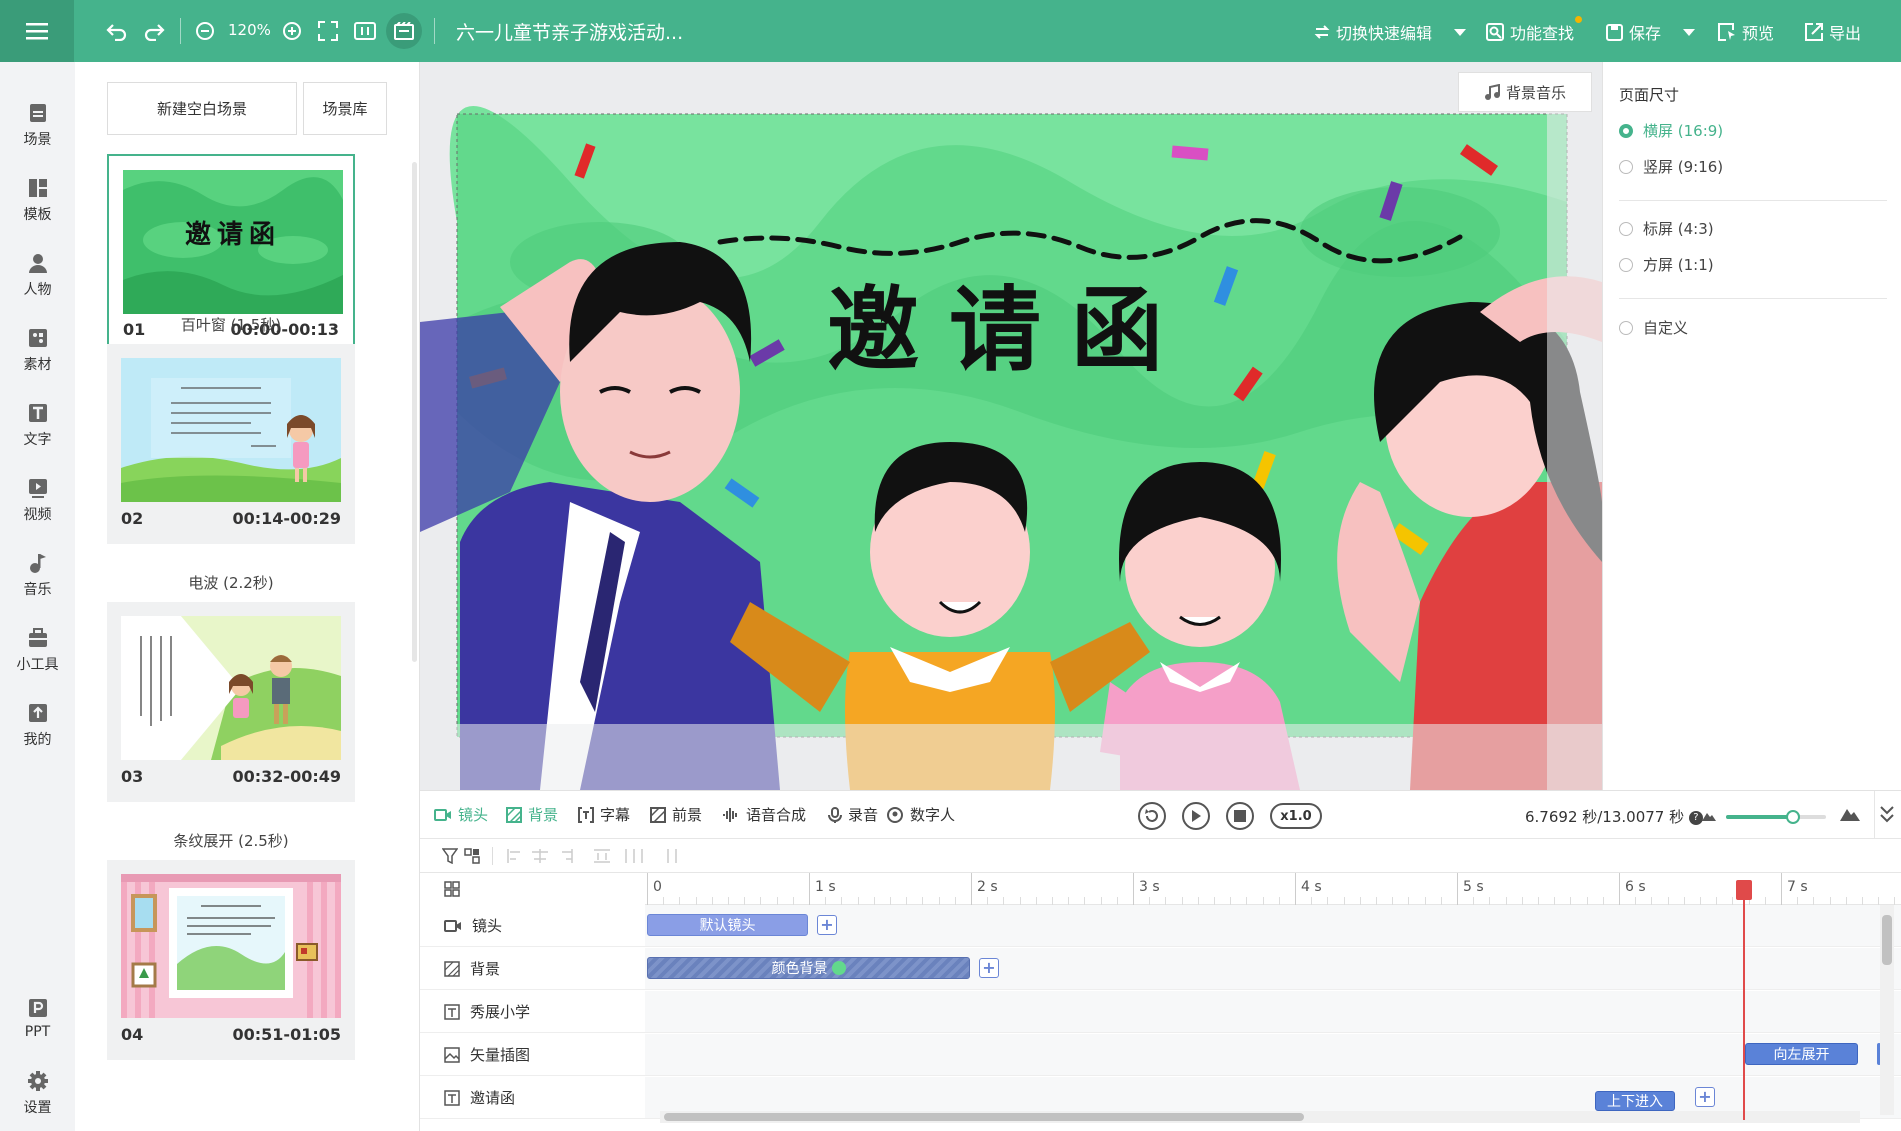 This screenshot has width=1901, height=1131. Describe the element at coordinates (1746, 32) in the screenshot. I see `preview-button: 预览` at that location.